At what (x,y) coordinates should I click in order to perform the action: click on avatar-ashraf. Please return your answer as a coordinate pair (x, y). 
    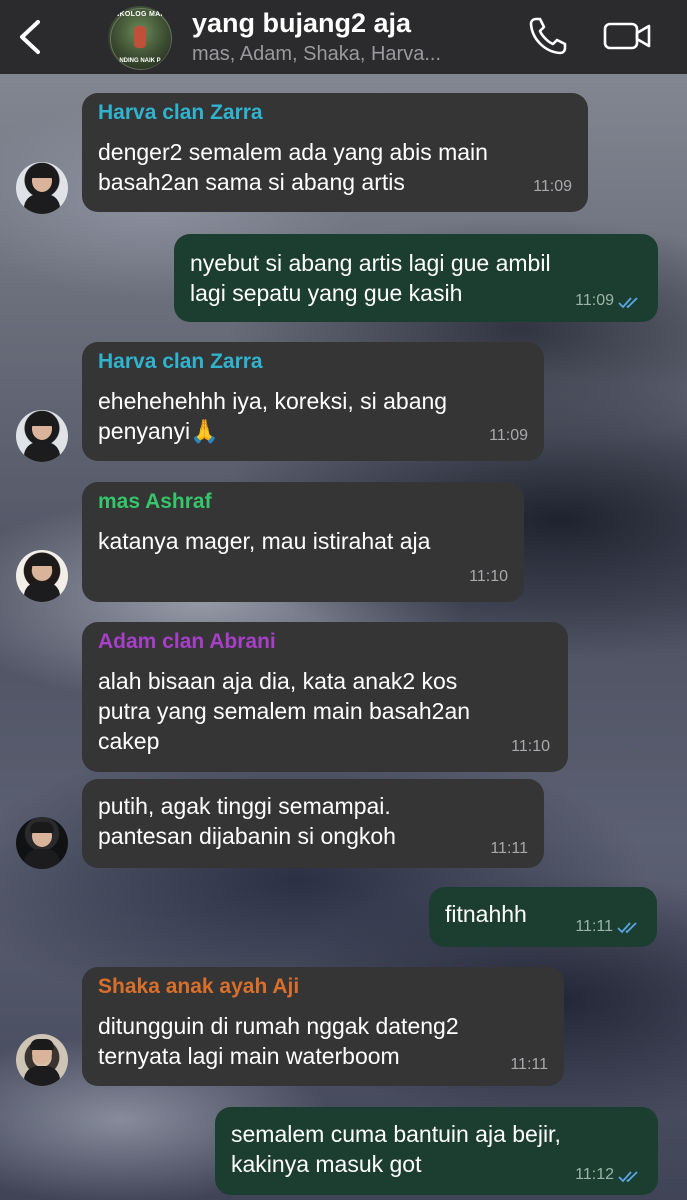
    Looking at the image, I should click on (42, 576).